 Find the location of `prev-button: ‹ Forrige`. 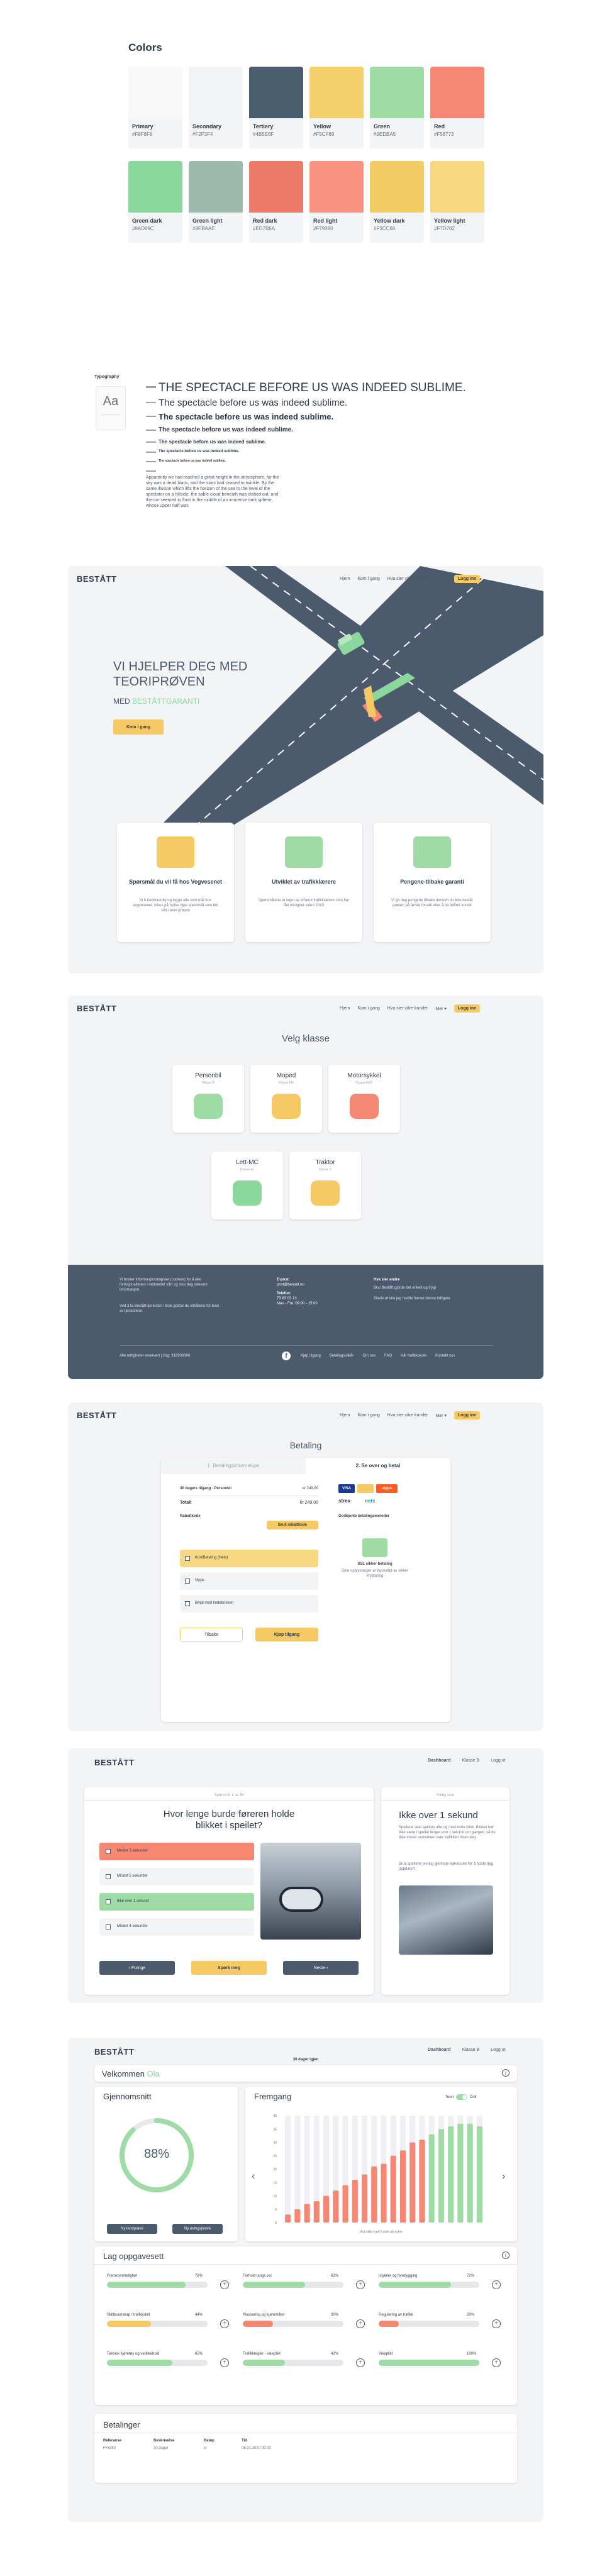

prev-button: ‹ Forrige is located at coordinates (137, 1968).